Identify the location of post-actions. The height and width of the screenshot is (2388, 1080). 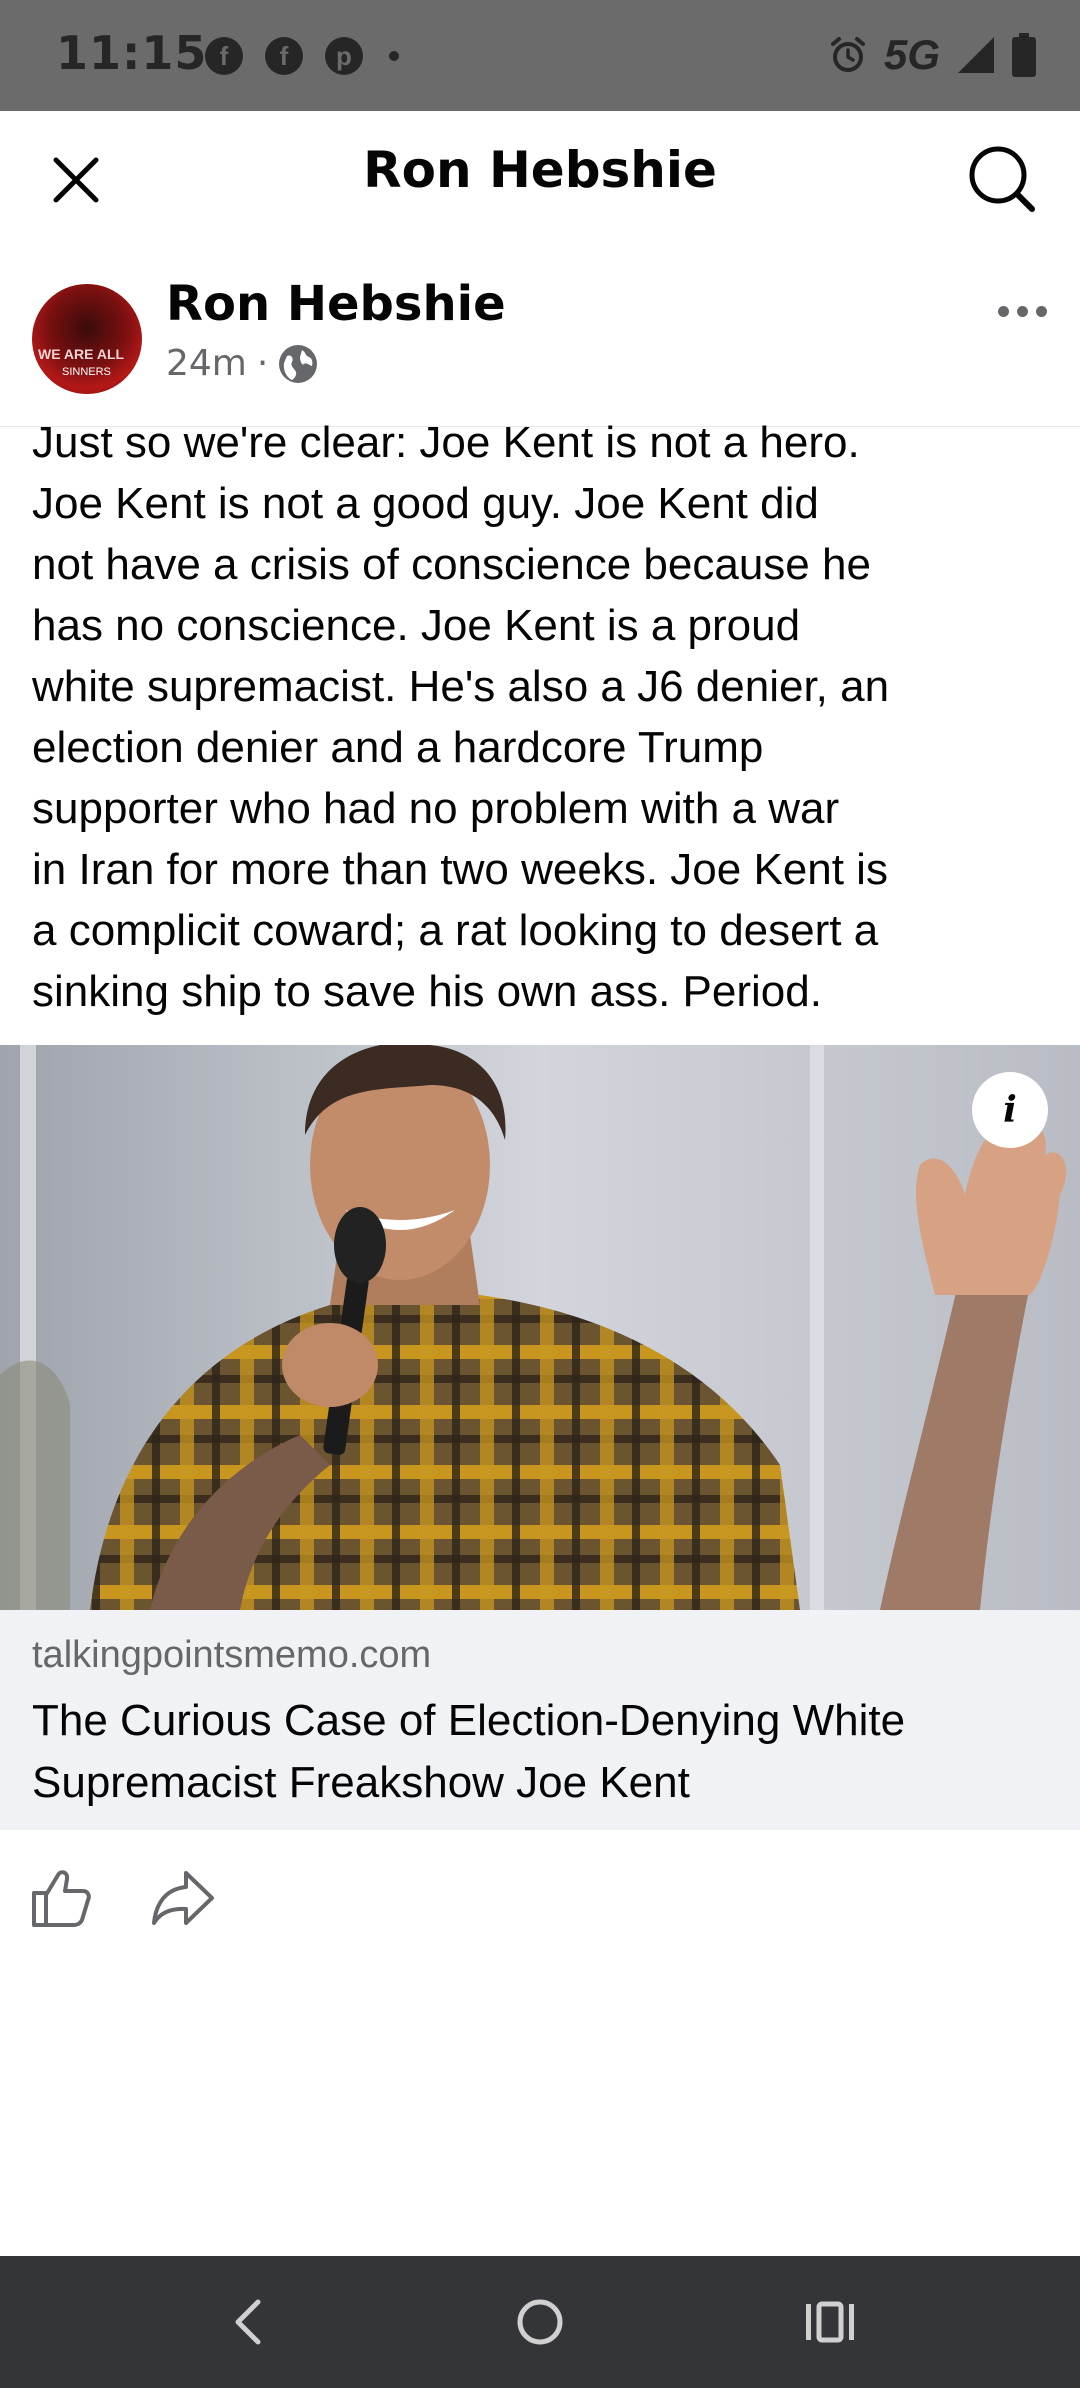
(540, 1895).